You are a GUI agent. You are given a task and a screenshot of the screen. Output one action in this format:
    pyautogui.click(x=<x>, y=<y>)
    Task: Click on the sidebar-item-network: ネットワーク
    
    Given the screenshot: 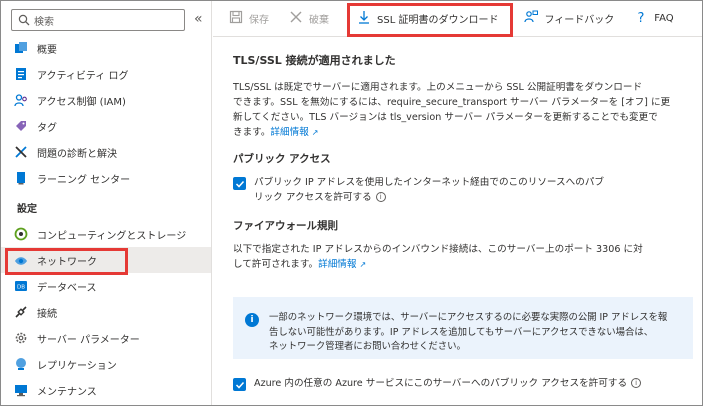 What is the action you would take?
    pyautogui.click(x=106, y=260)
    